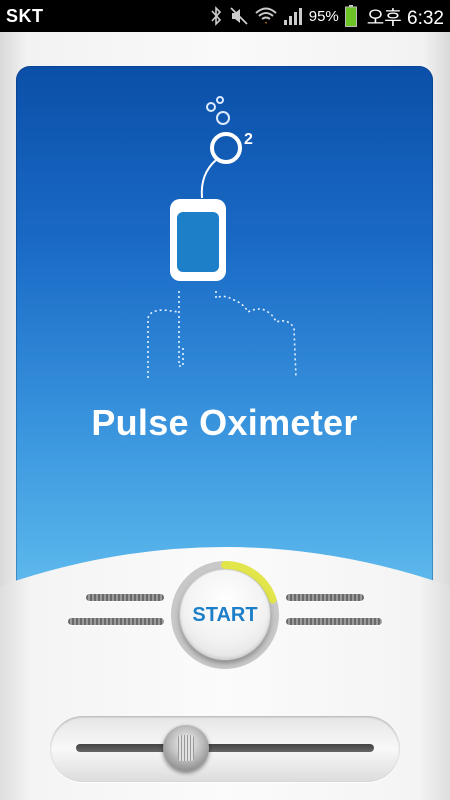 The image size is (450, 800). I want to click on oxygen-bubbles-icon, so click(218, 110).